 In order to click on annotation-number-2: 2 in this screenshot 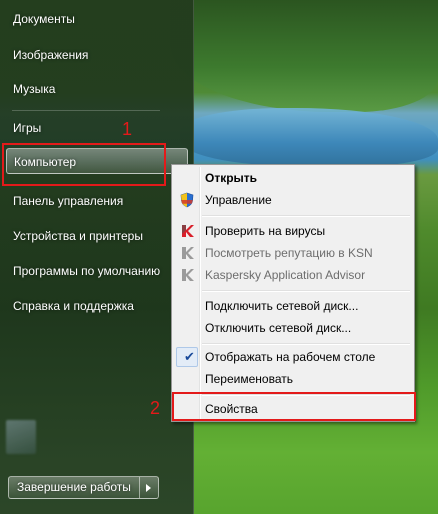, I will do `click(155, 408)`.